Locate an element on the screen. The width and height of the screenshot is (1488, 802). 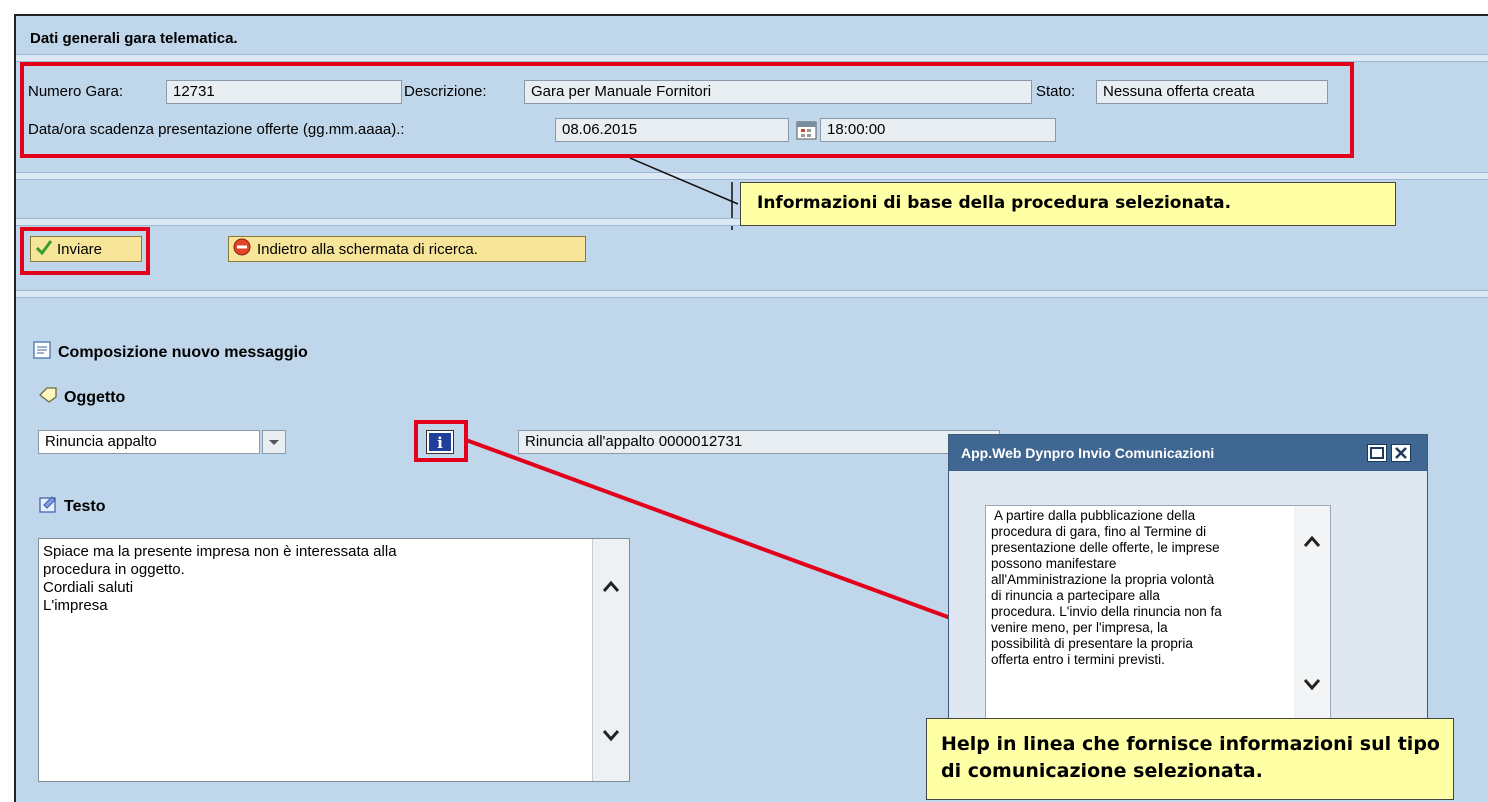
oggetto-label: Oggetto is located at coordinates (95, 397).